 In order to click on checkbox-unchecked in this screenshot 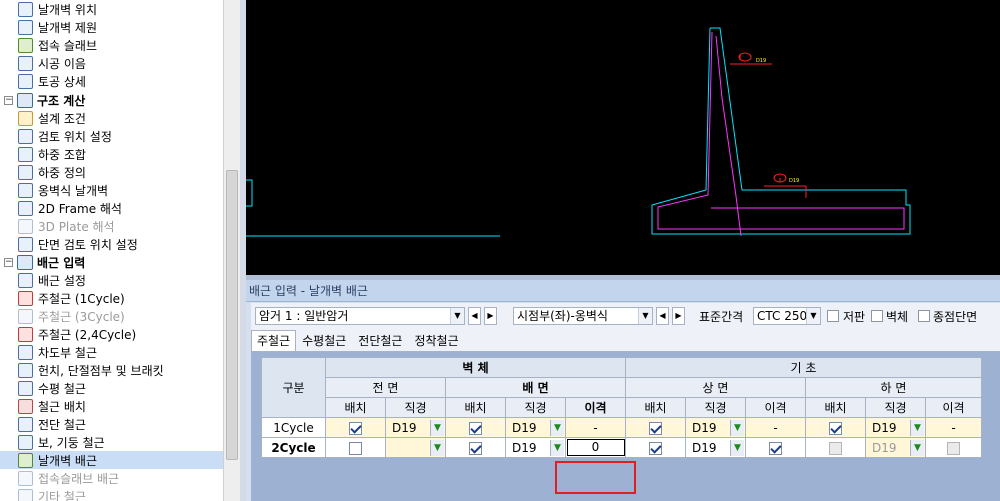, I will do `click(355, 448)`.